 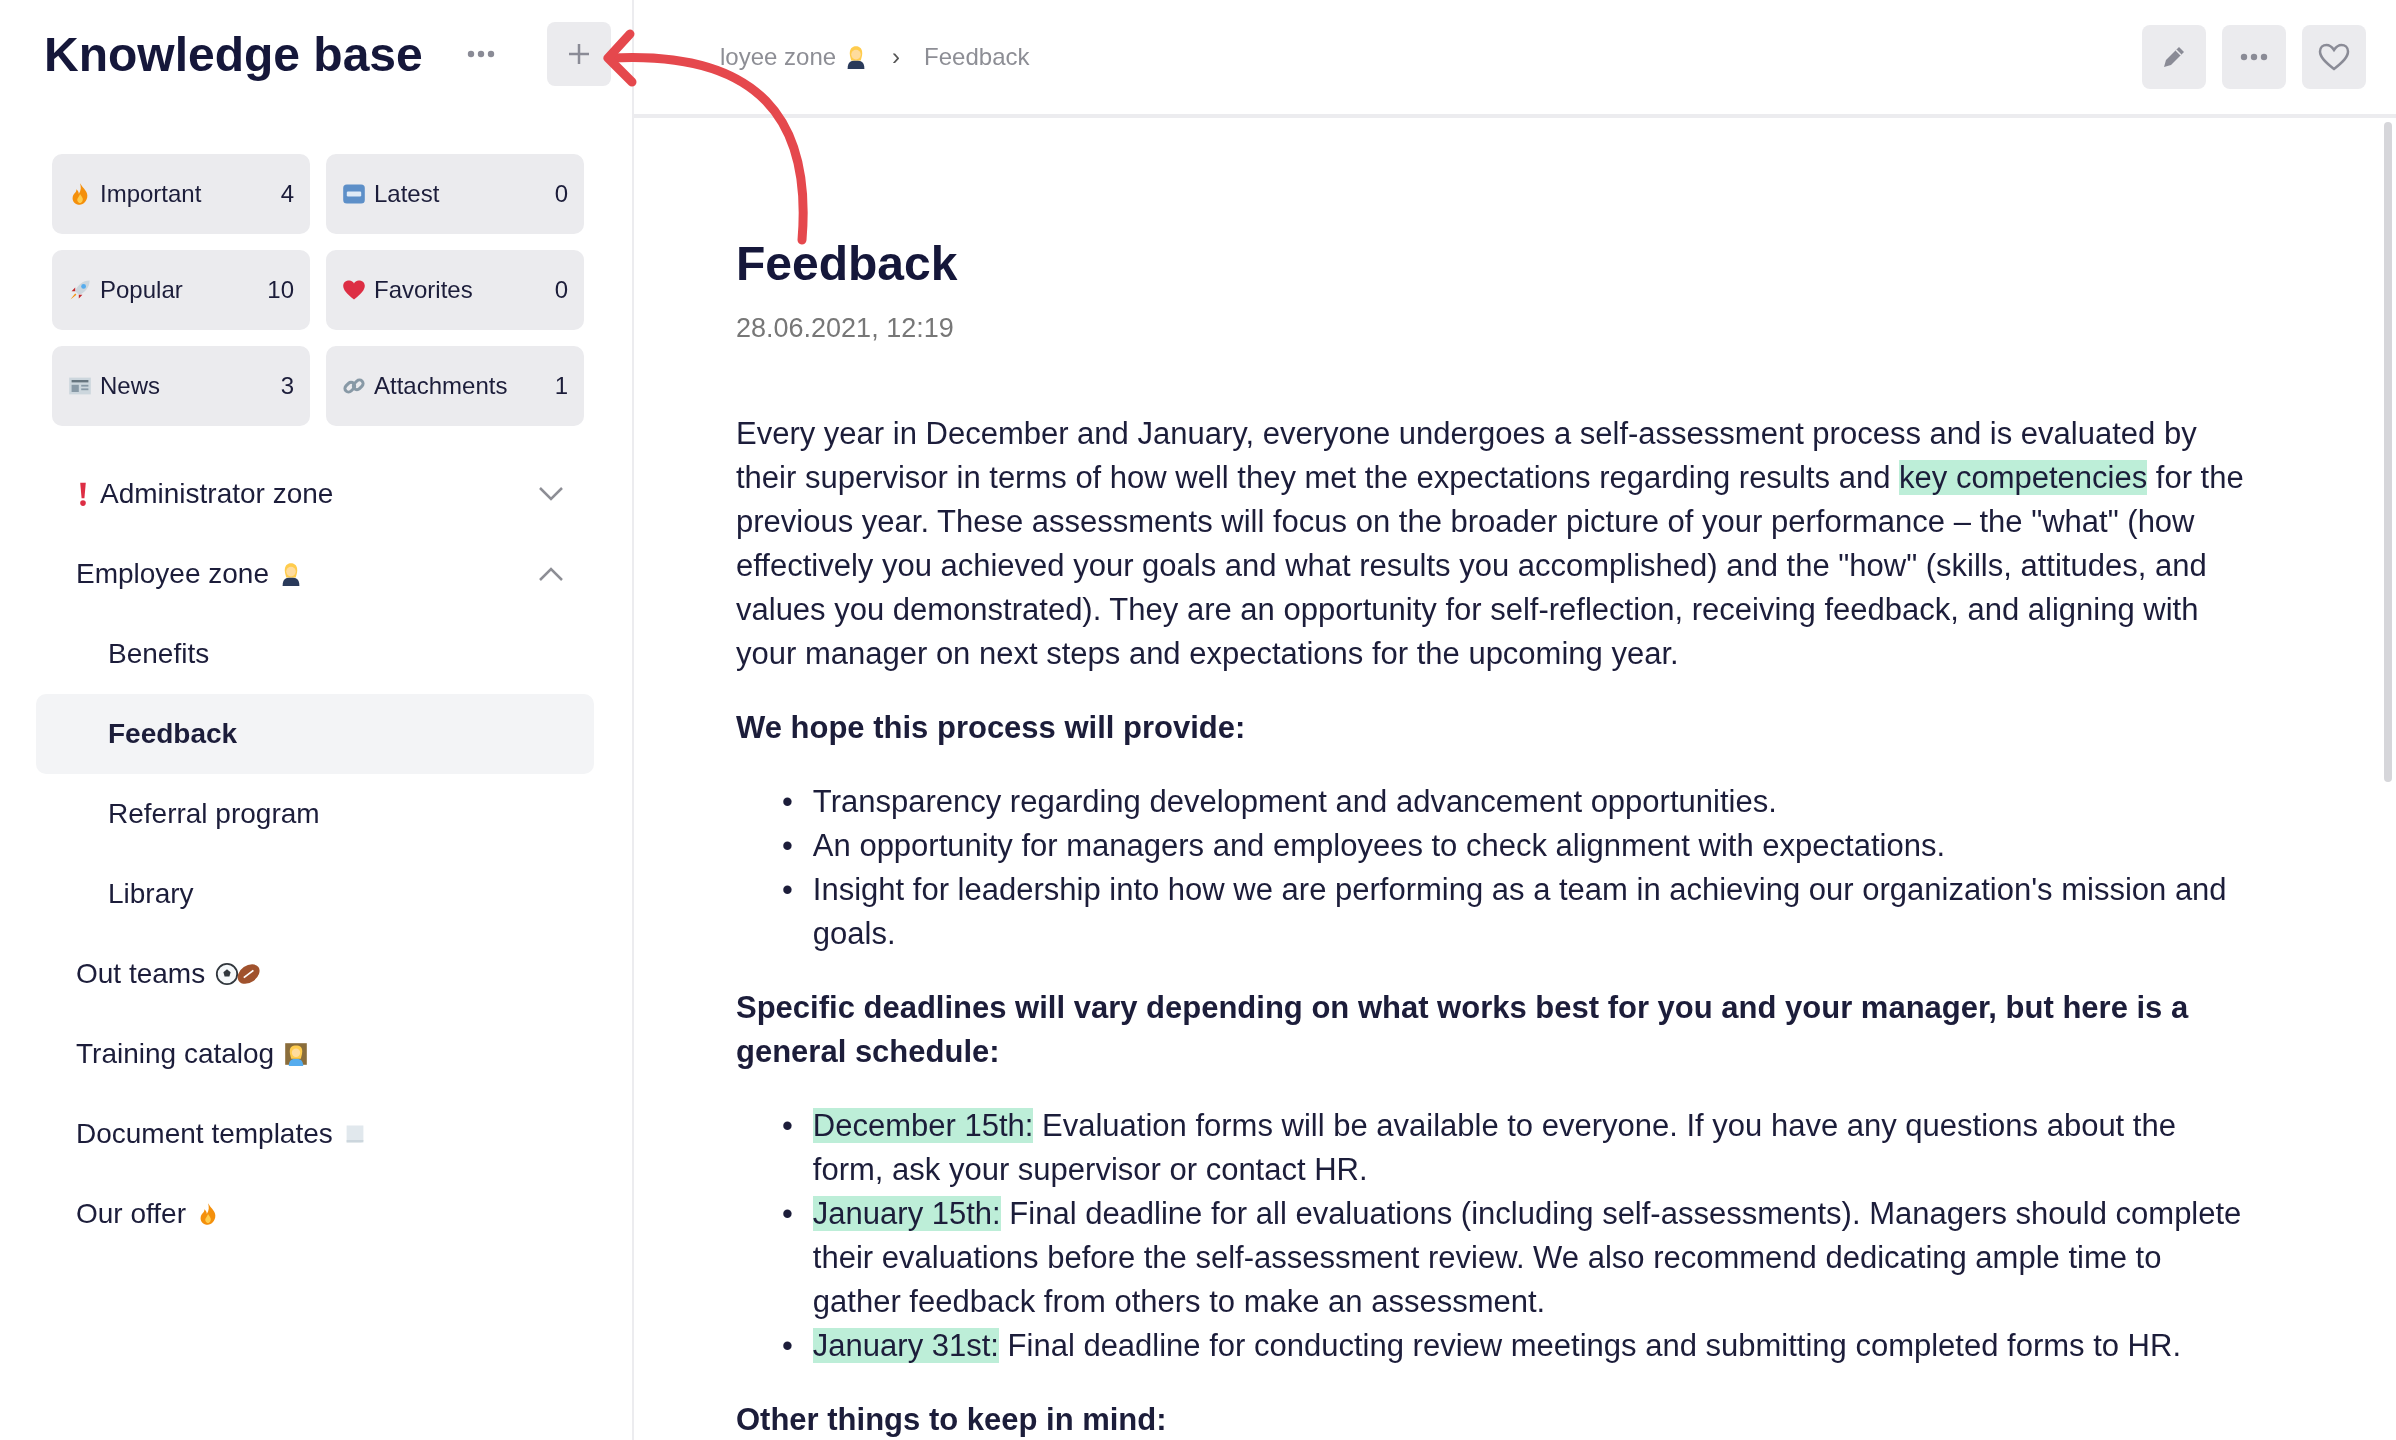 What do you see at coordinates (173, 734) in the screenshot?
I see `nav-label: Feedback` at bounding box center [173, 734].